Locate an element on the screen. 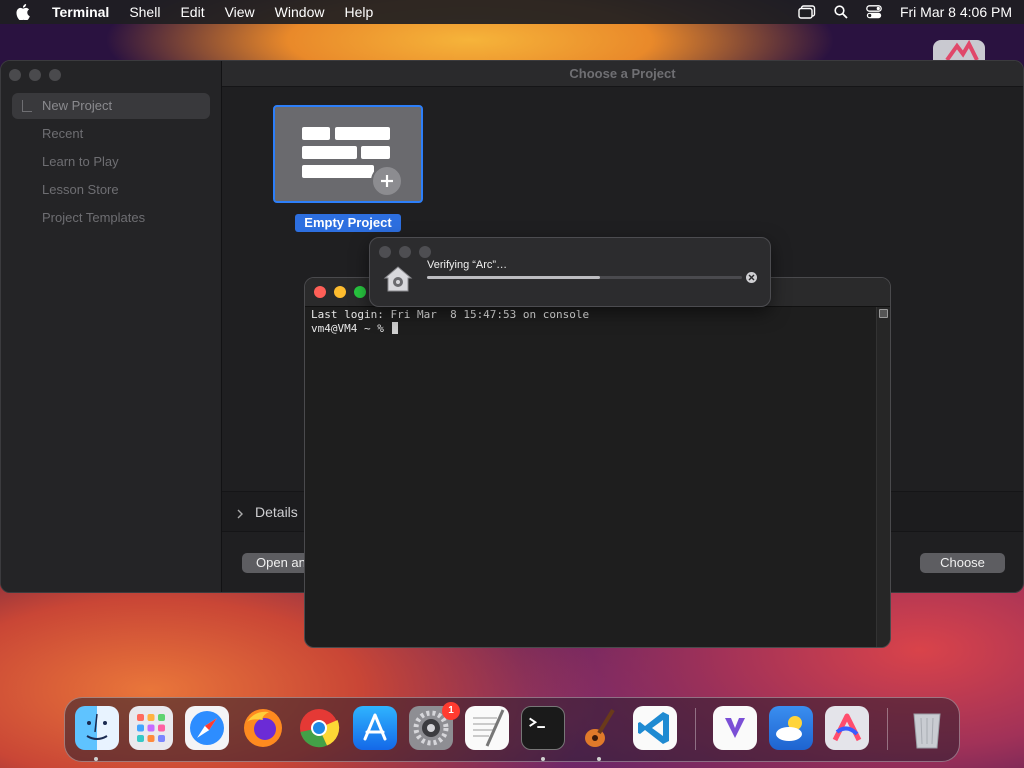 The height and width of the screenshot is (768, 1024). terminal-scrollbar is located at coordinates (883, 477).